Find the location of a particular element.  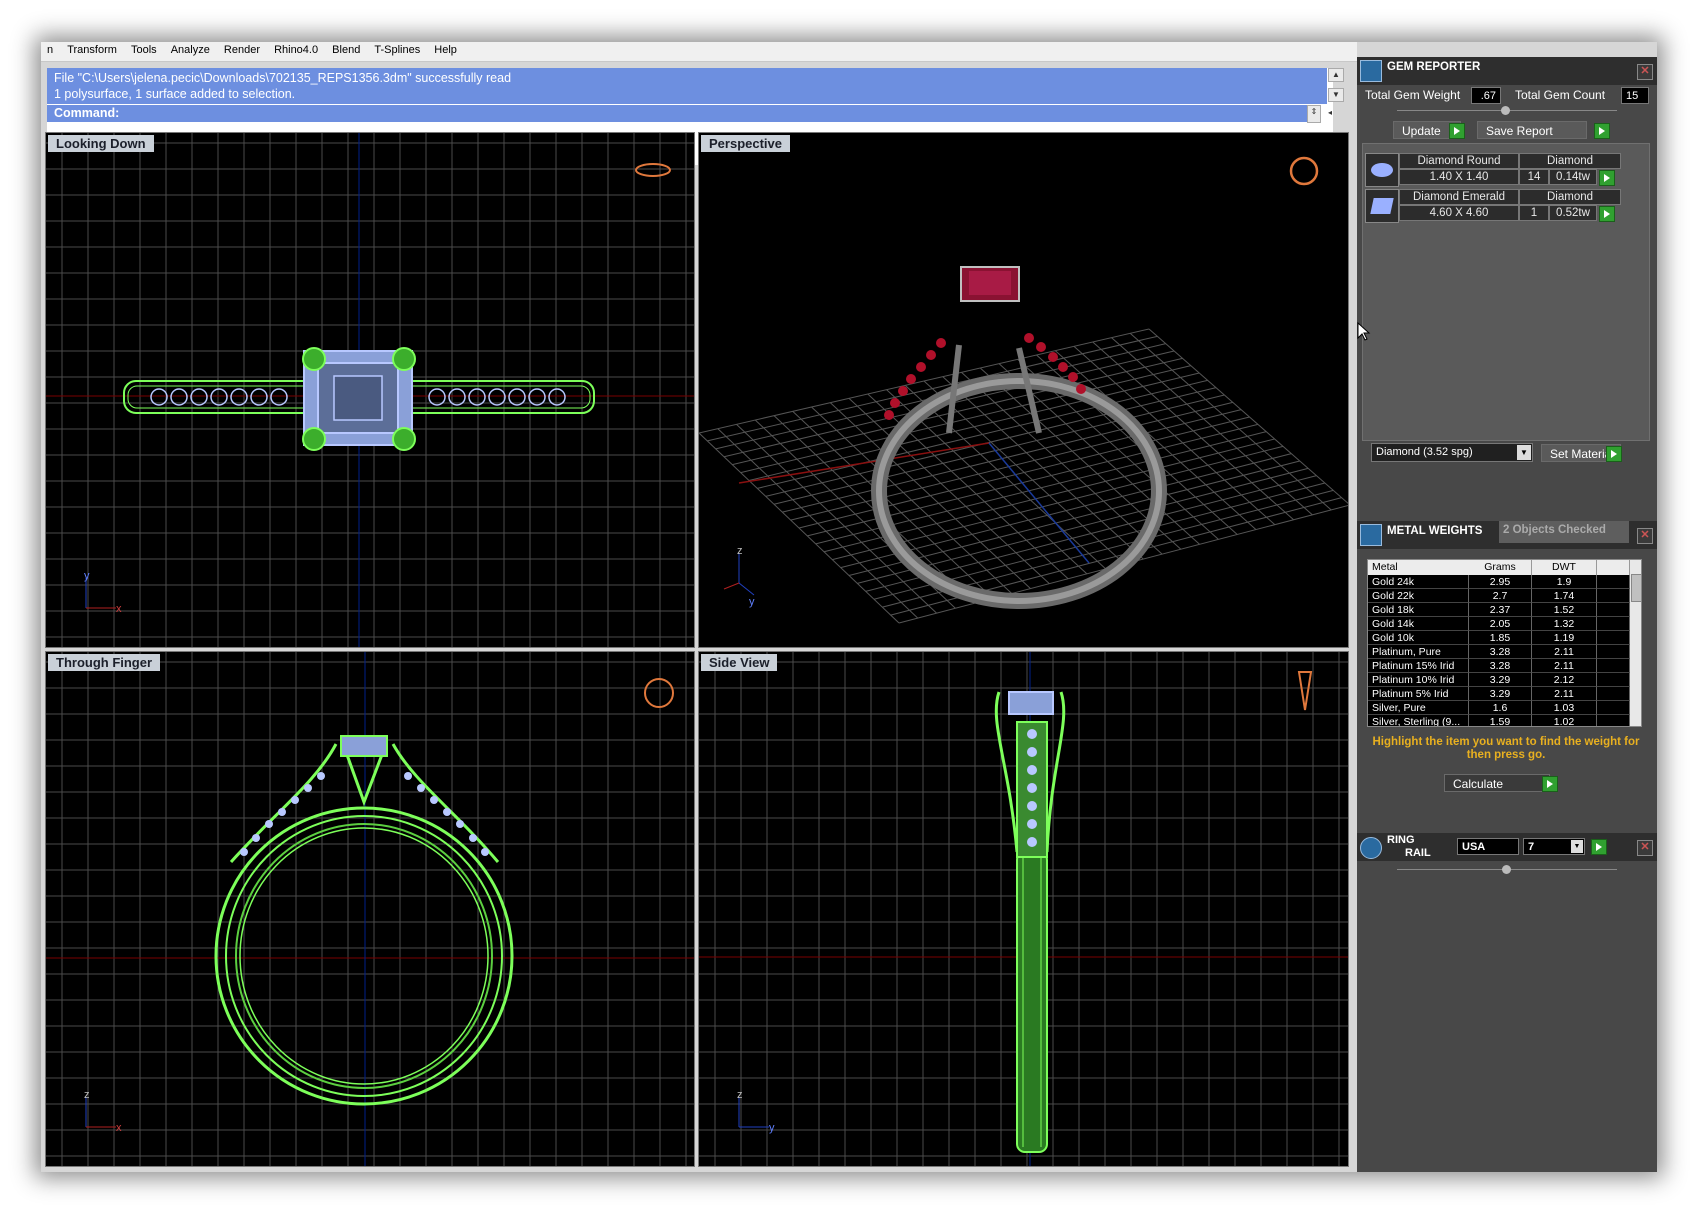

material-select-value: Diamond (3.52 spg) is located at coordinates (1424, 452).